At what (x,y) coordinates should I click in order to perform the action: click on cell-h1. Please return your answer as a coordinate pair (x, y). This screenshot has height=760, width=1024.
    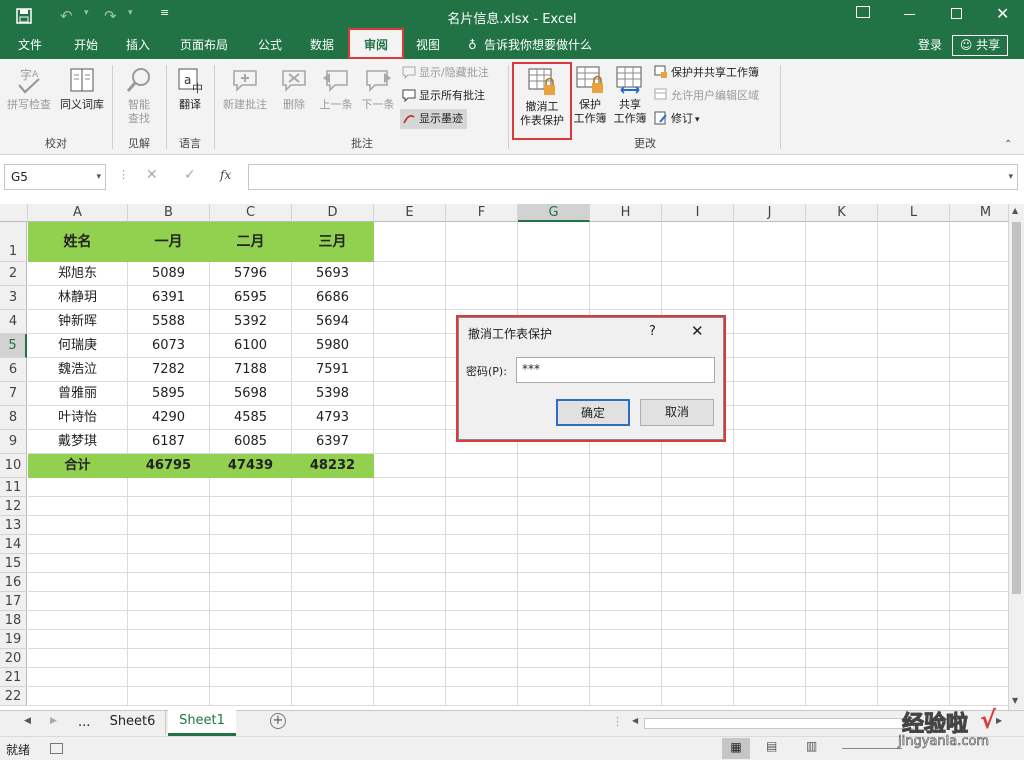
    Looking at the image, I should click on (626, 242).